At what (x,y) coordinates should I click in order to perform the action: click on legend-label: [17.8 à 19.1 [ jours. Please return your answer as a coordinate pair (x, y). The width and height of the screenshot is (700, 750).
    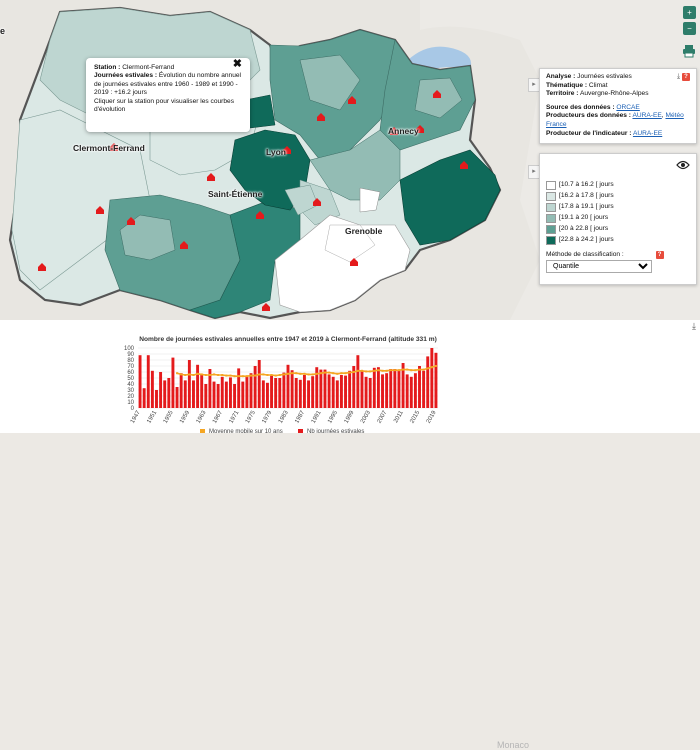
    Looking at the image, I should click on (586, 207).